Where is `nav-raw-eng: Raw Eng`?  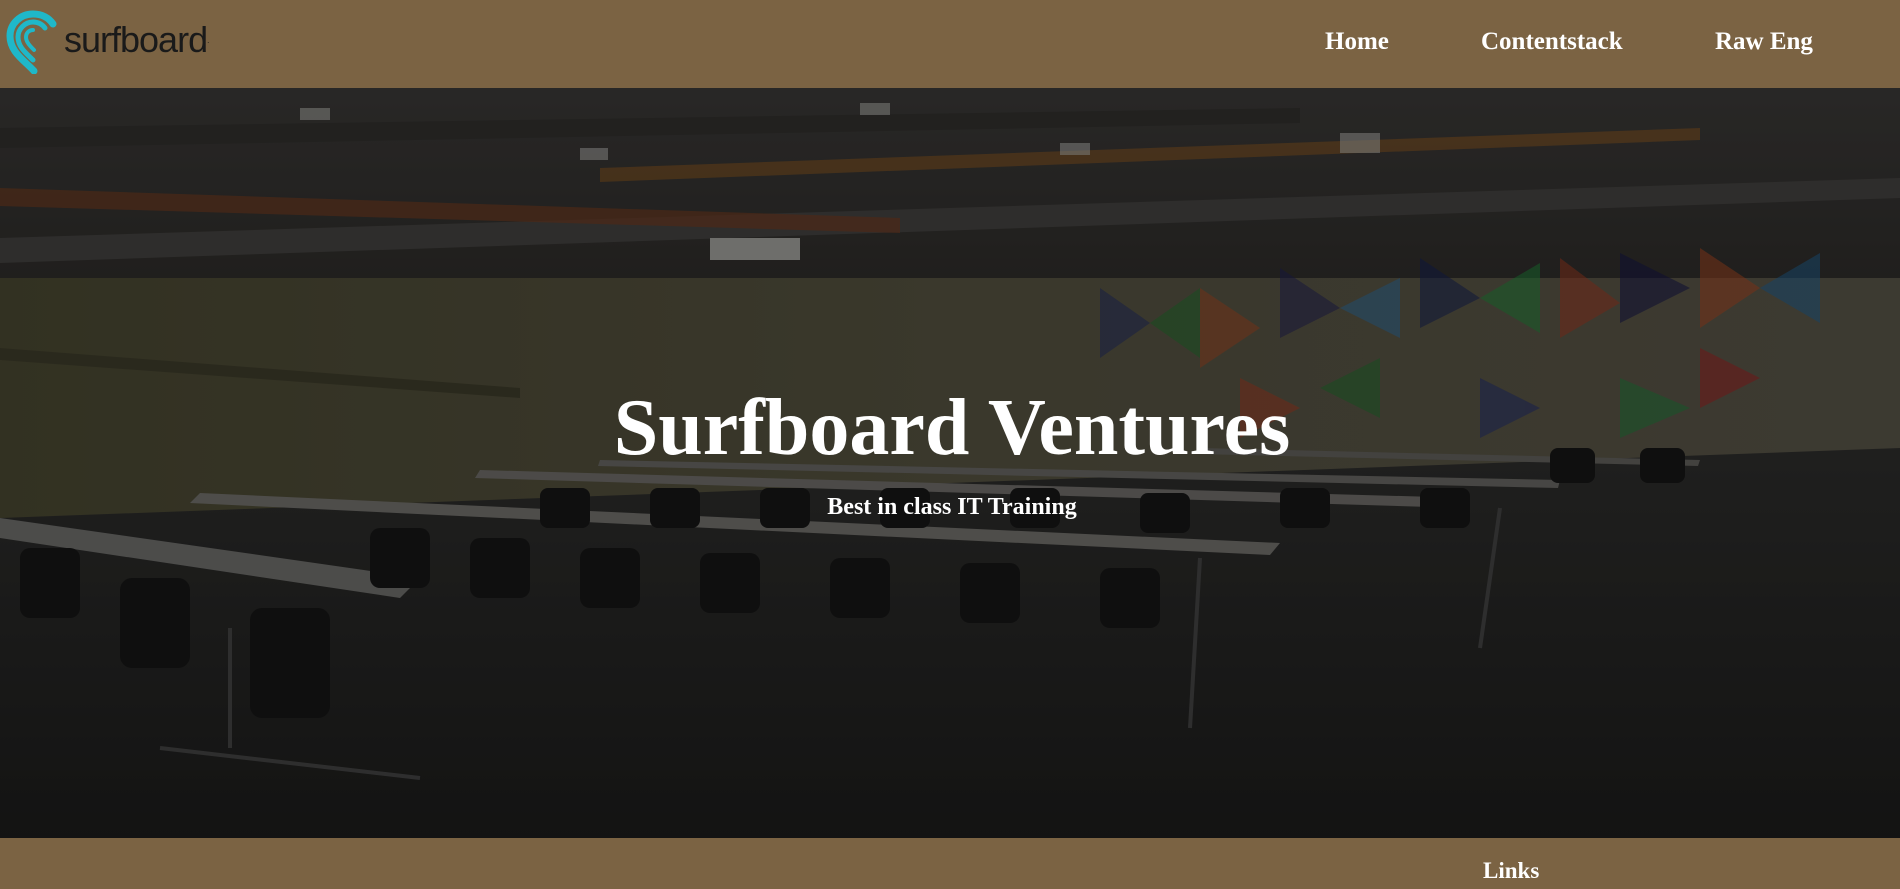
nav-raw-eng: Raw Eng is located at coordinates (1764, 42).